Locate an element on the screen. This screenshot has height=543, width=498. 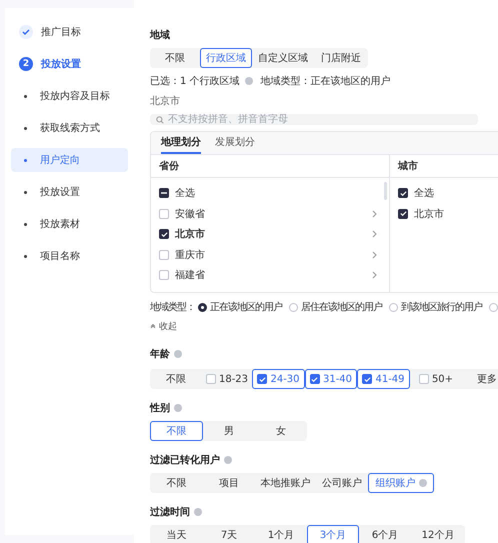
province-item: 重庆市 is located at coordinates (270, 254).